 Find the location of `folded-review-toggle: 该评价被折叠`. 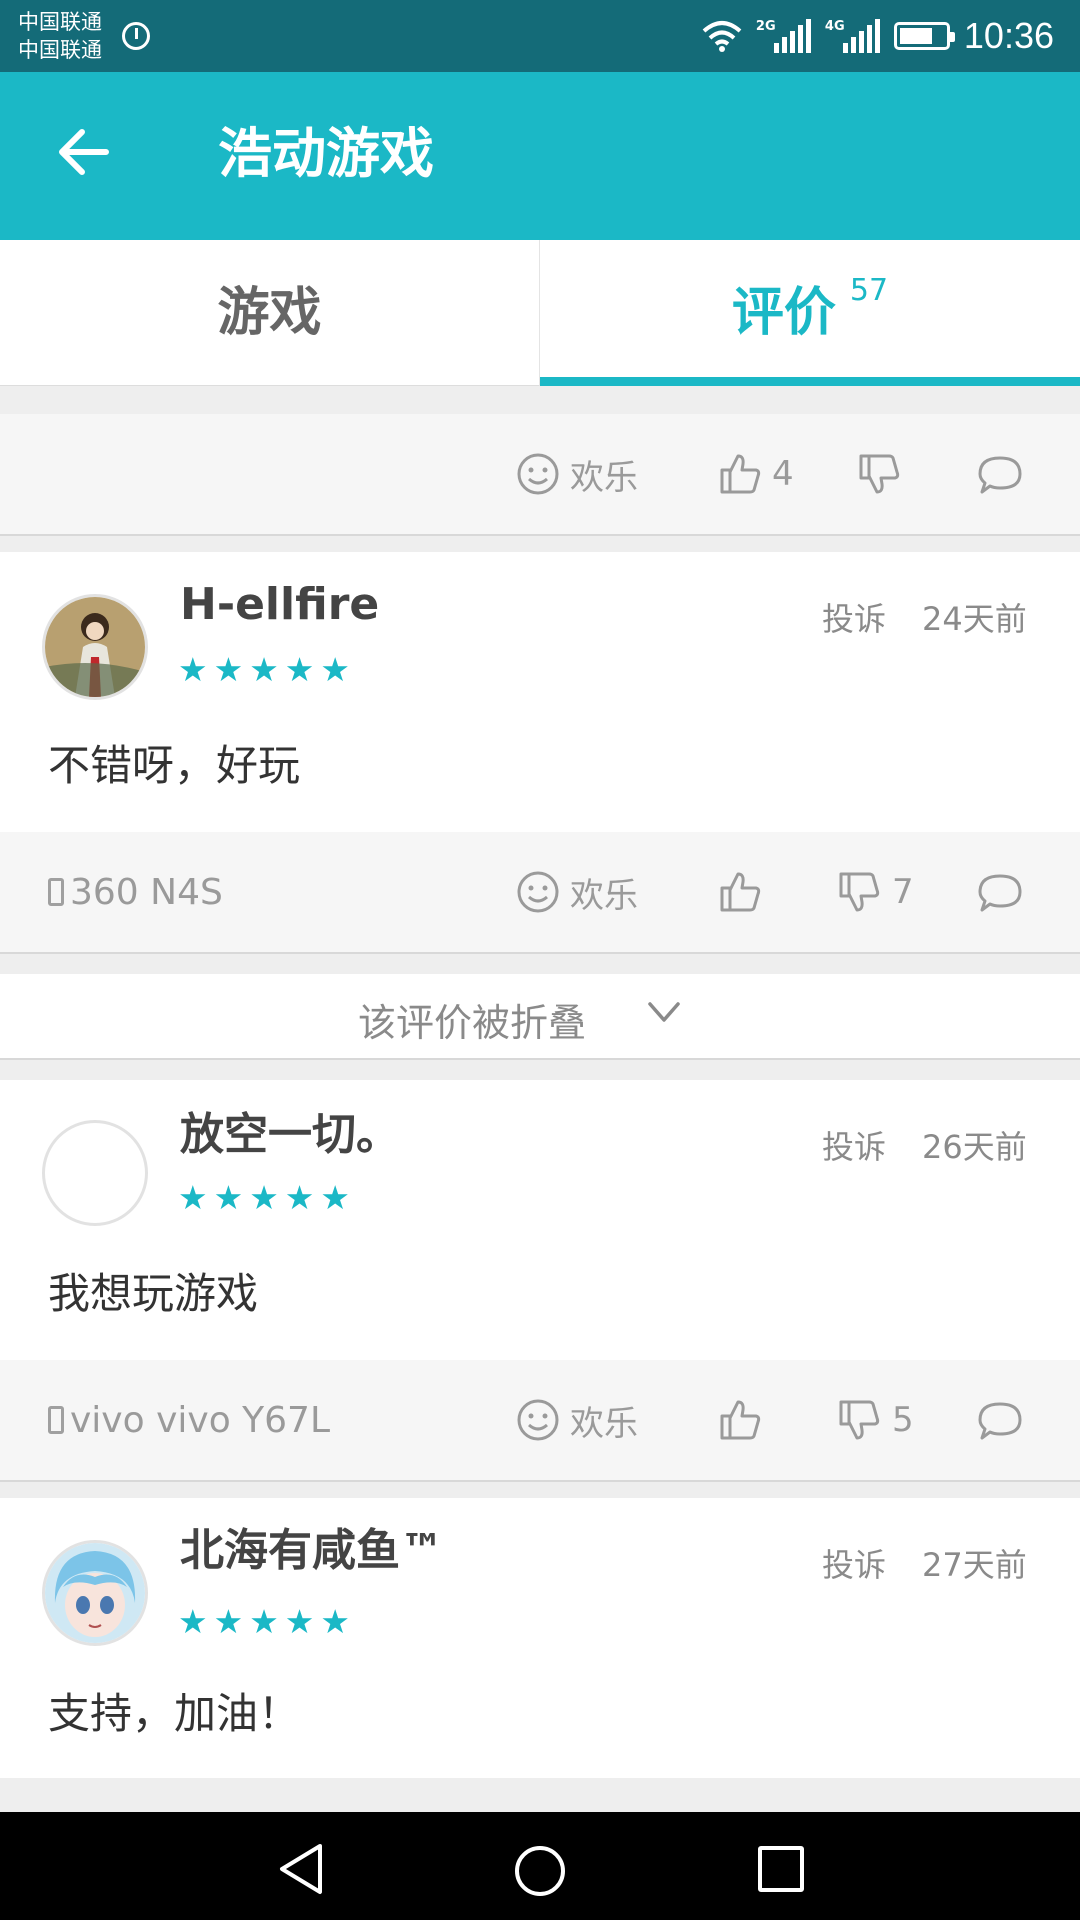

folded-review-toggle: 该评价被折叠 is located at coordinates (540, 1016).